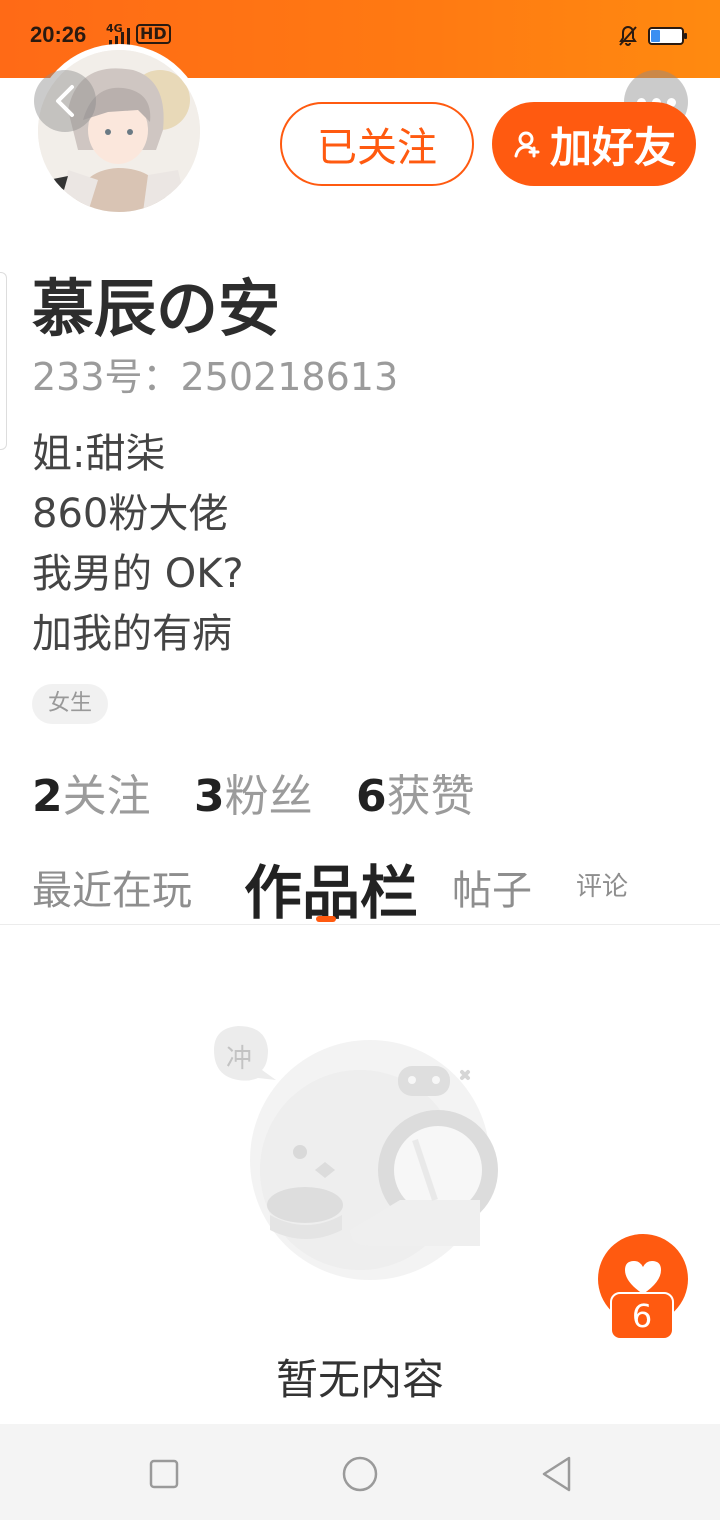 The width and height of the screenshot is (720, 1520). I want to click on system-nav-bar, so click(360, 1472).